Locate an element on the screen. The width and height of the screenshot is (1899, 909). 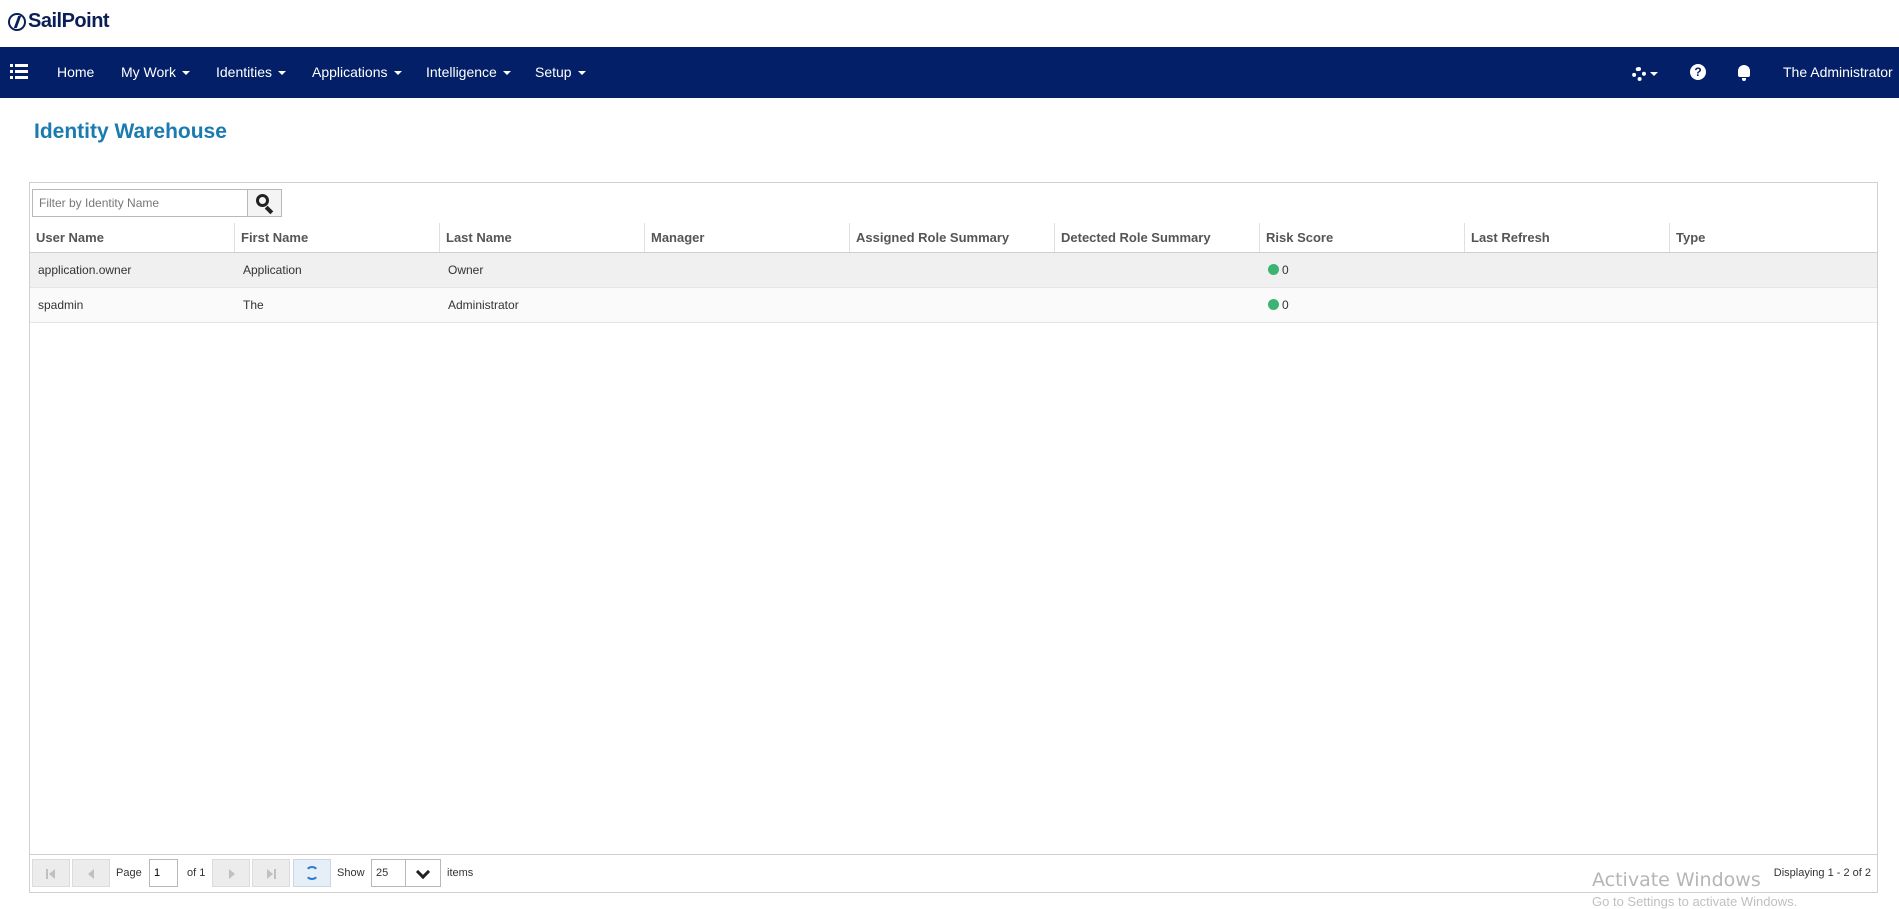
nav-my-work: My Work is located at coordinates (155, 72).